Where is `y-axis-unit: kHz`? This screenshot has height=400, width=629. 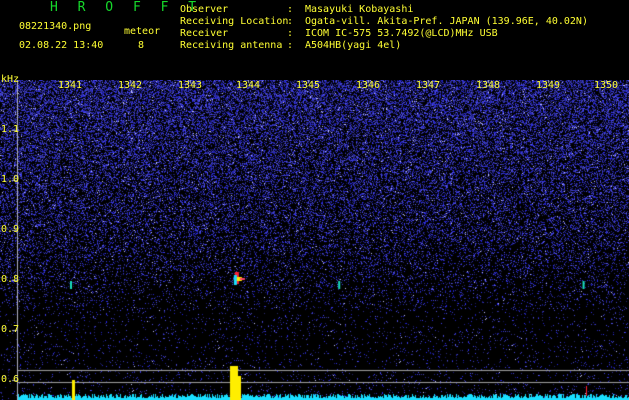
y-axis-unit: kHz is located at coordinates (10, 79).